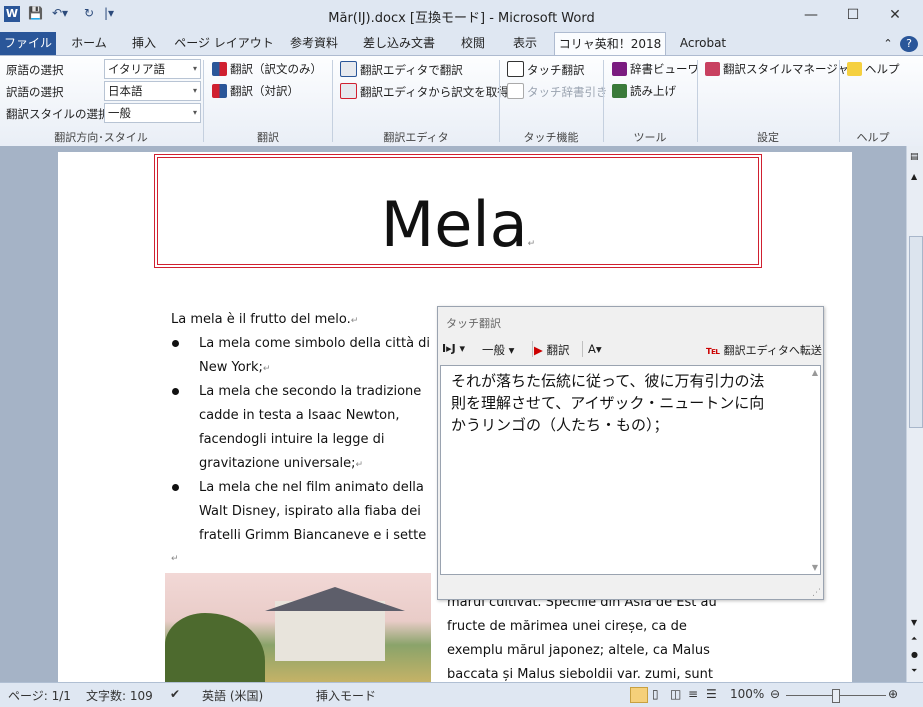 Image resolution: width=923 pixels, height=707 pixels. What do you see at coordinates (650, 137) in the screenshot?
I see `group-tools-label: ツール` at bounding box center [650, 137].